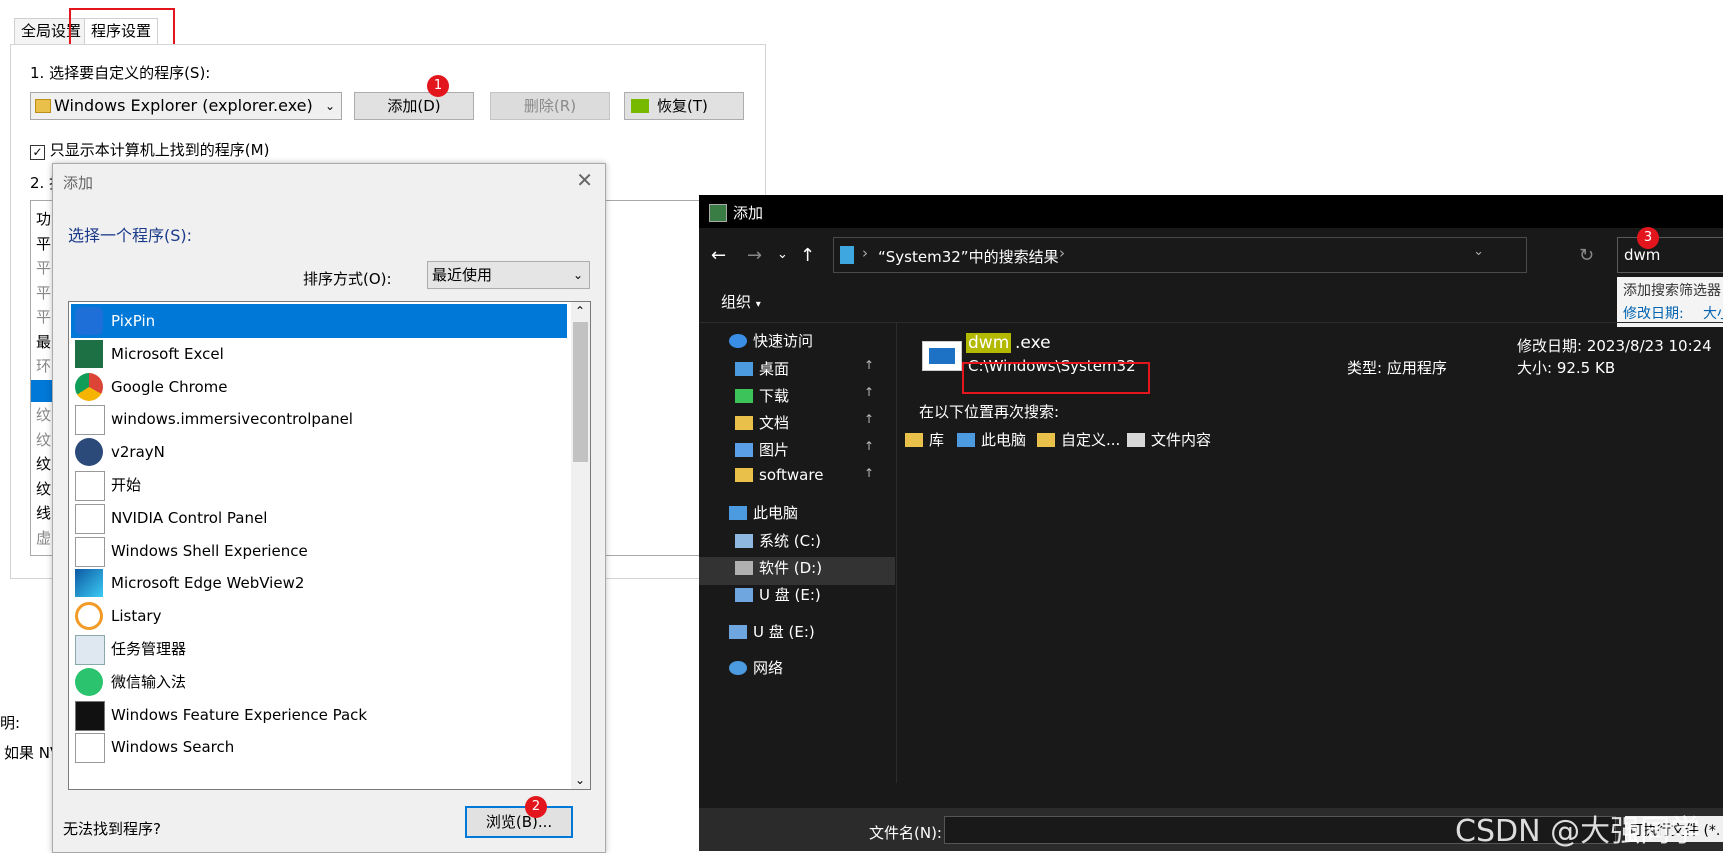  What do you see at coordinates (1672, 291) in the screenshot?
I see `add-search-filter-label: 添加搜索筛选器` at bounding box center [1672, 291].